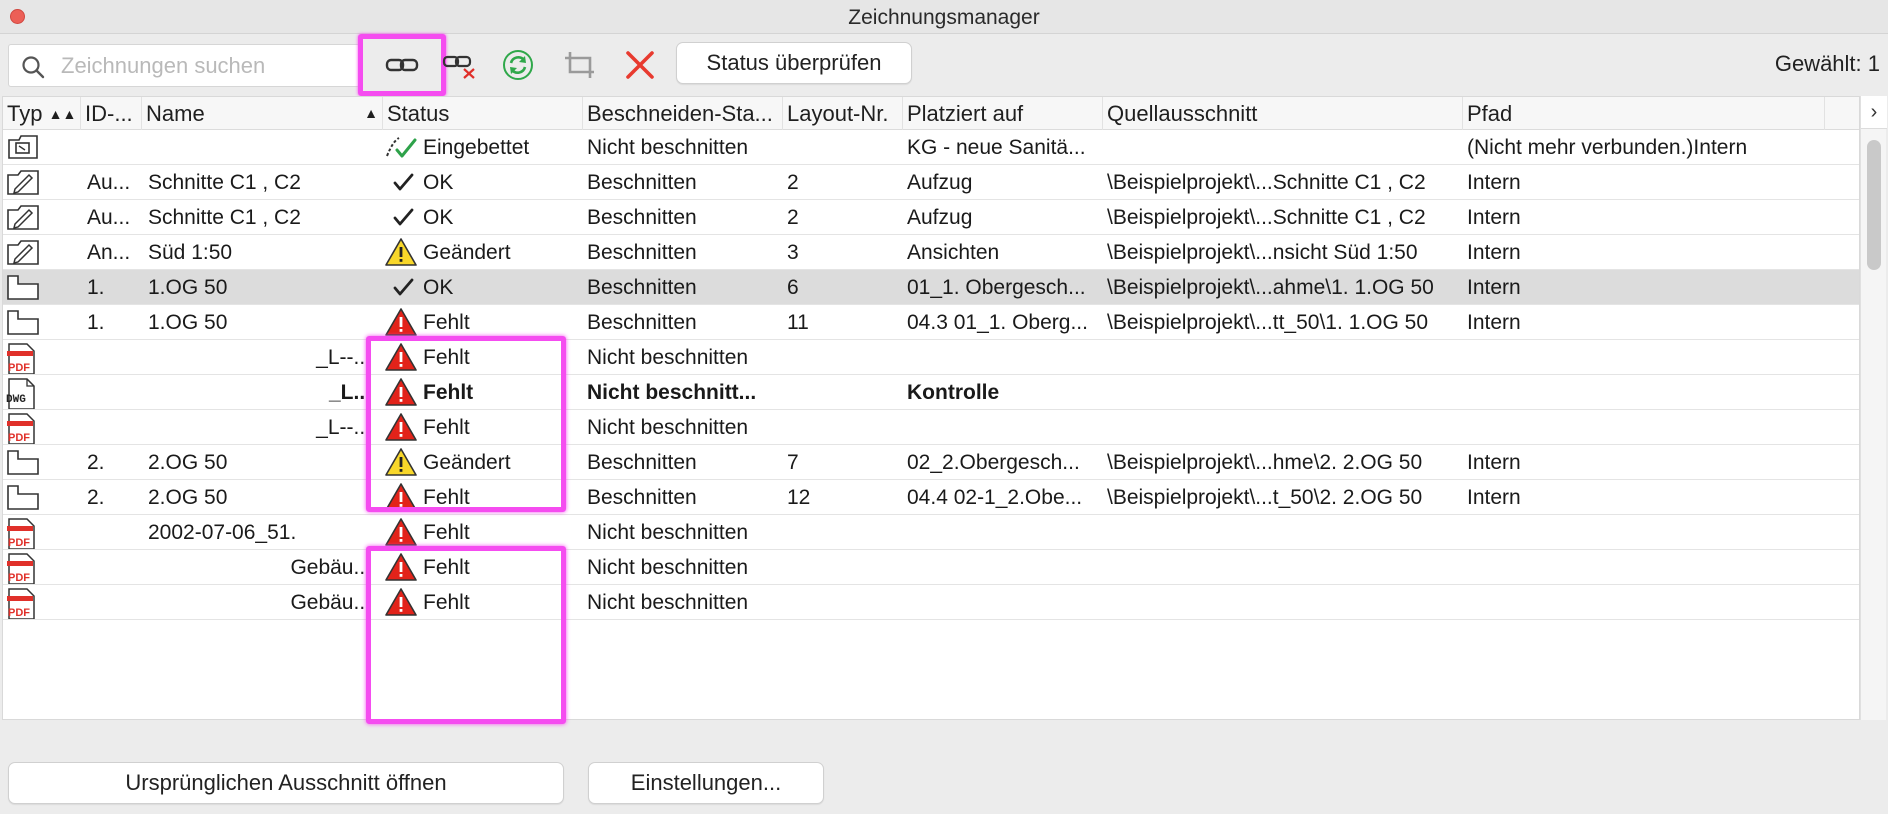  Describe the element at coordinates (1644, 113) in the screenshot. I see `column-header-path: Pfad` at that location.